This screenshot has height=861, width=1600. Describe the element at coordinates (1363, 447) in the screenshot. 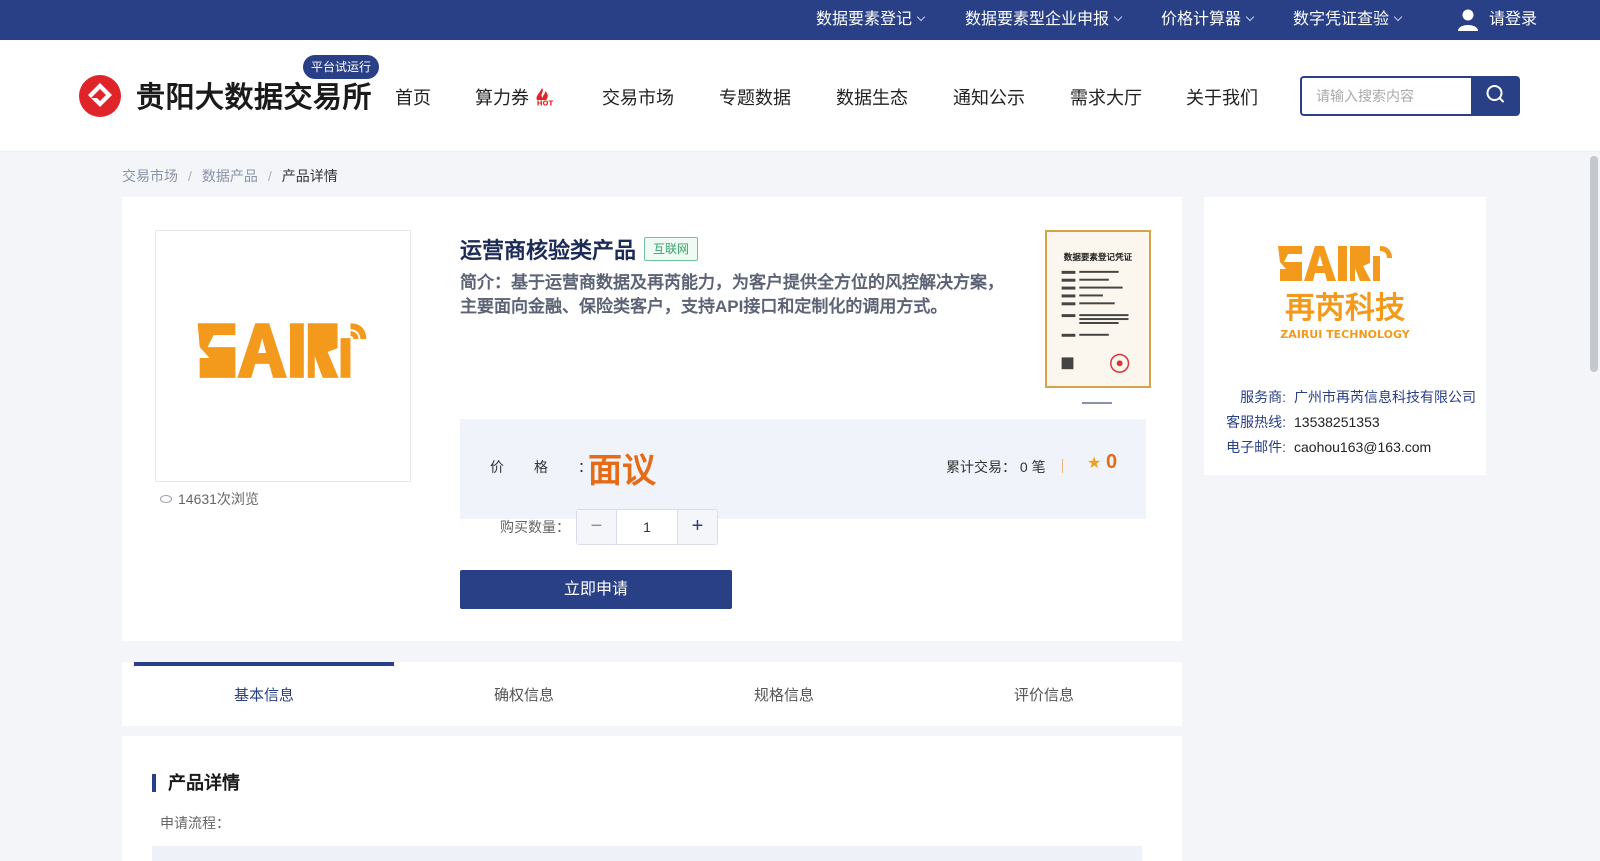

I see `email-value: caohou163@163.com` at that location.